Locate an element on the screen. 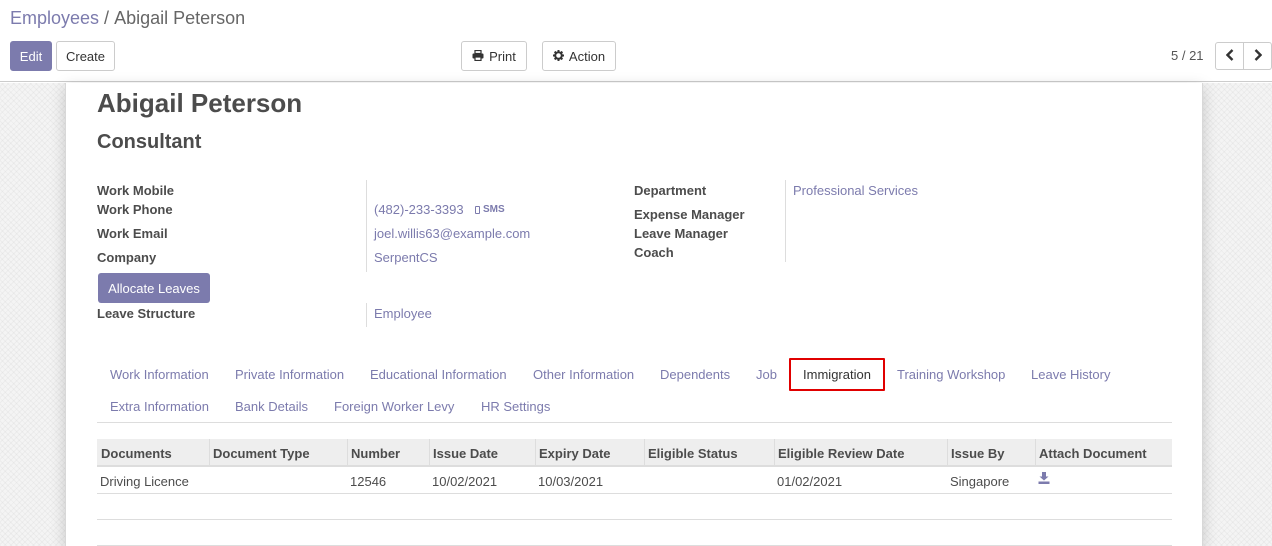  column-header-expiry-date: Expiry Date is located at coordinates (575, 453).